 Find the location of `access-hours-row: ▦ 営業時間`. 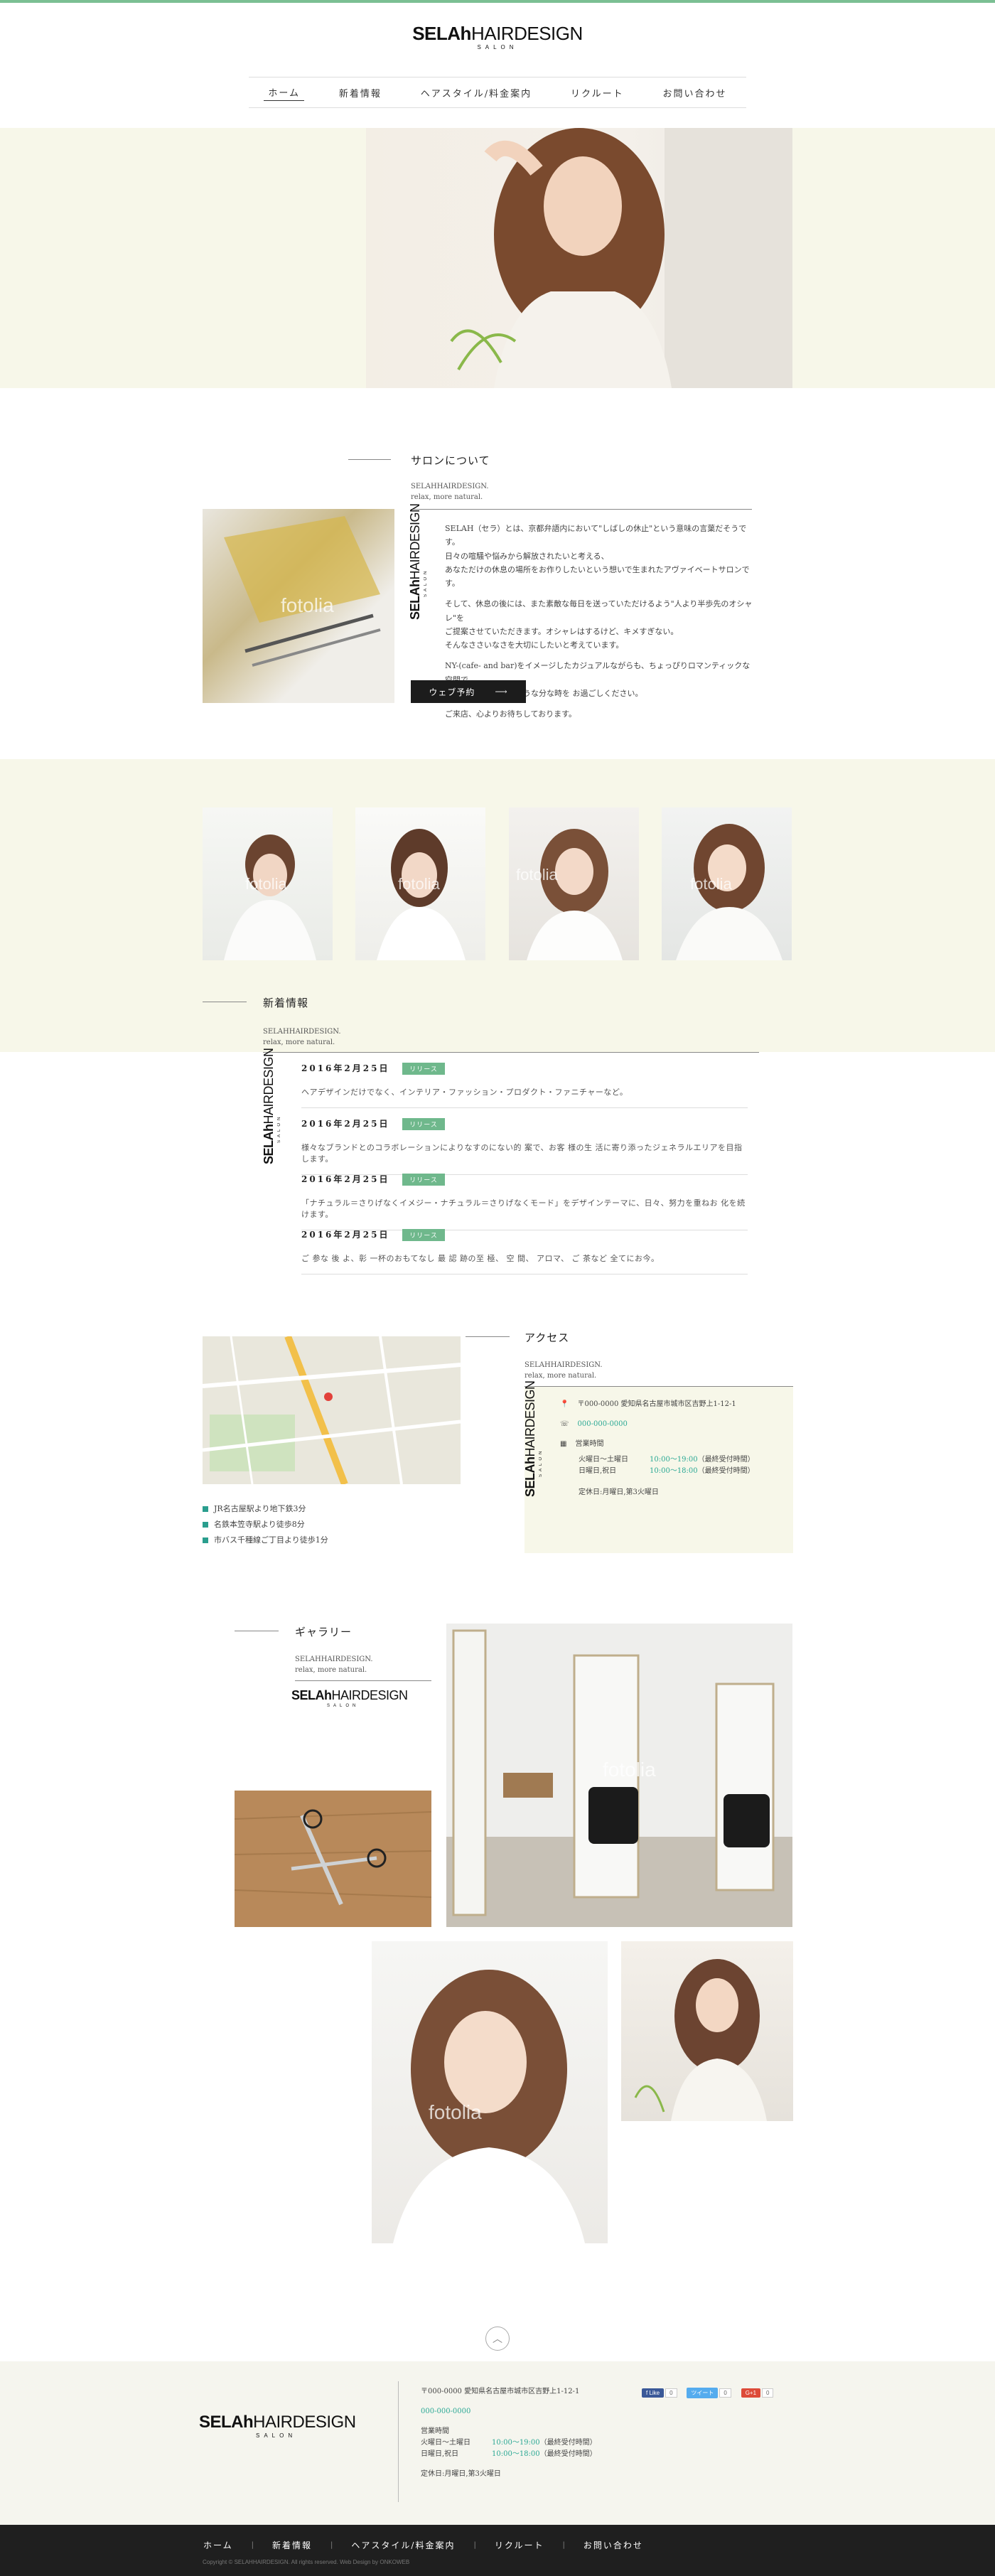

access-hours-row: ▦ 営業時間 is located at coordinates (582, 1444).